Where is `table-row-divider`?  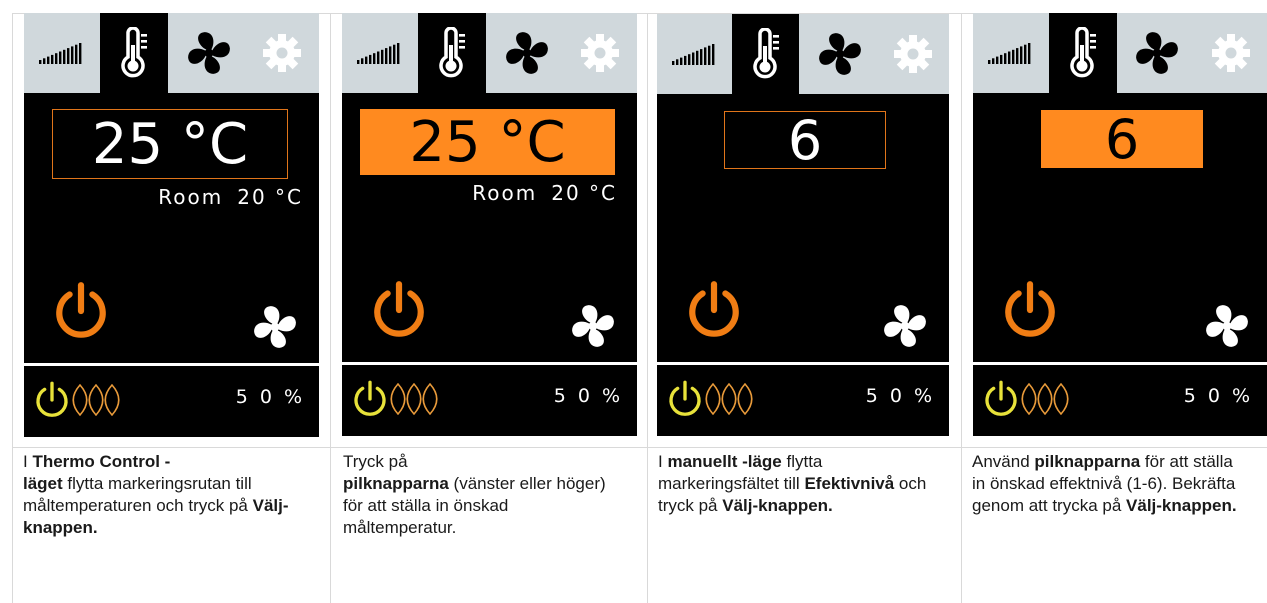 table-row-divider is located at coordinates (639, 447).